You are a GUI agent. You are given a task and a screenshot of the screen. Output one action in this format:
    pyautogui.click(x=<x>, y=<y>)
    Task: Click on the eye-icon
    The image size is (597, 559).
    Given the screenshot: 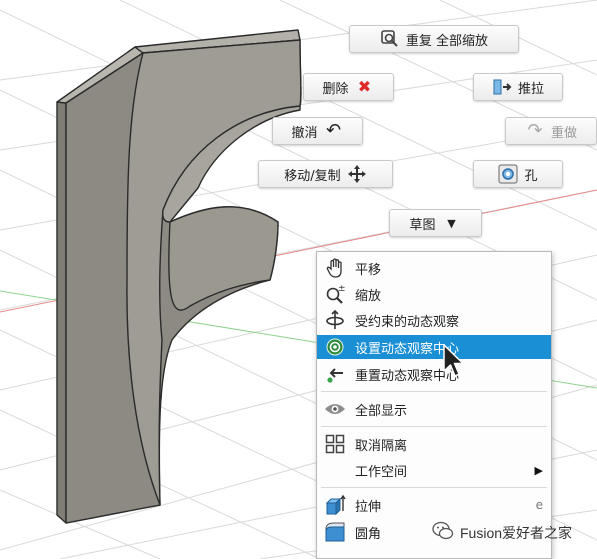 What is the action you would take?
    pyautogui.click(x=335, y=409)
    